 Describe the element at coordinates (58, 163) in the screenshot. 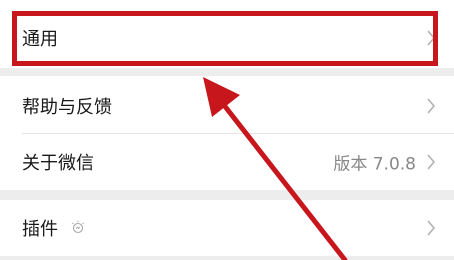

I see `settings-item-about-wechat-label: 关于微信` at that location.